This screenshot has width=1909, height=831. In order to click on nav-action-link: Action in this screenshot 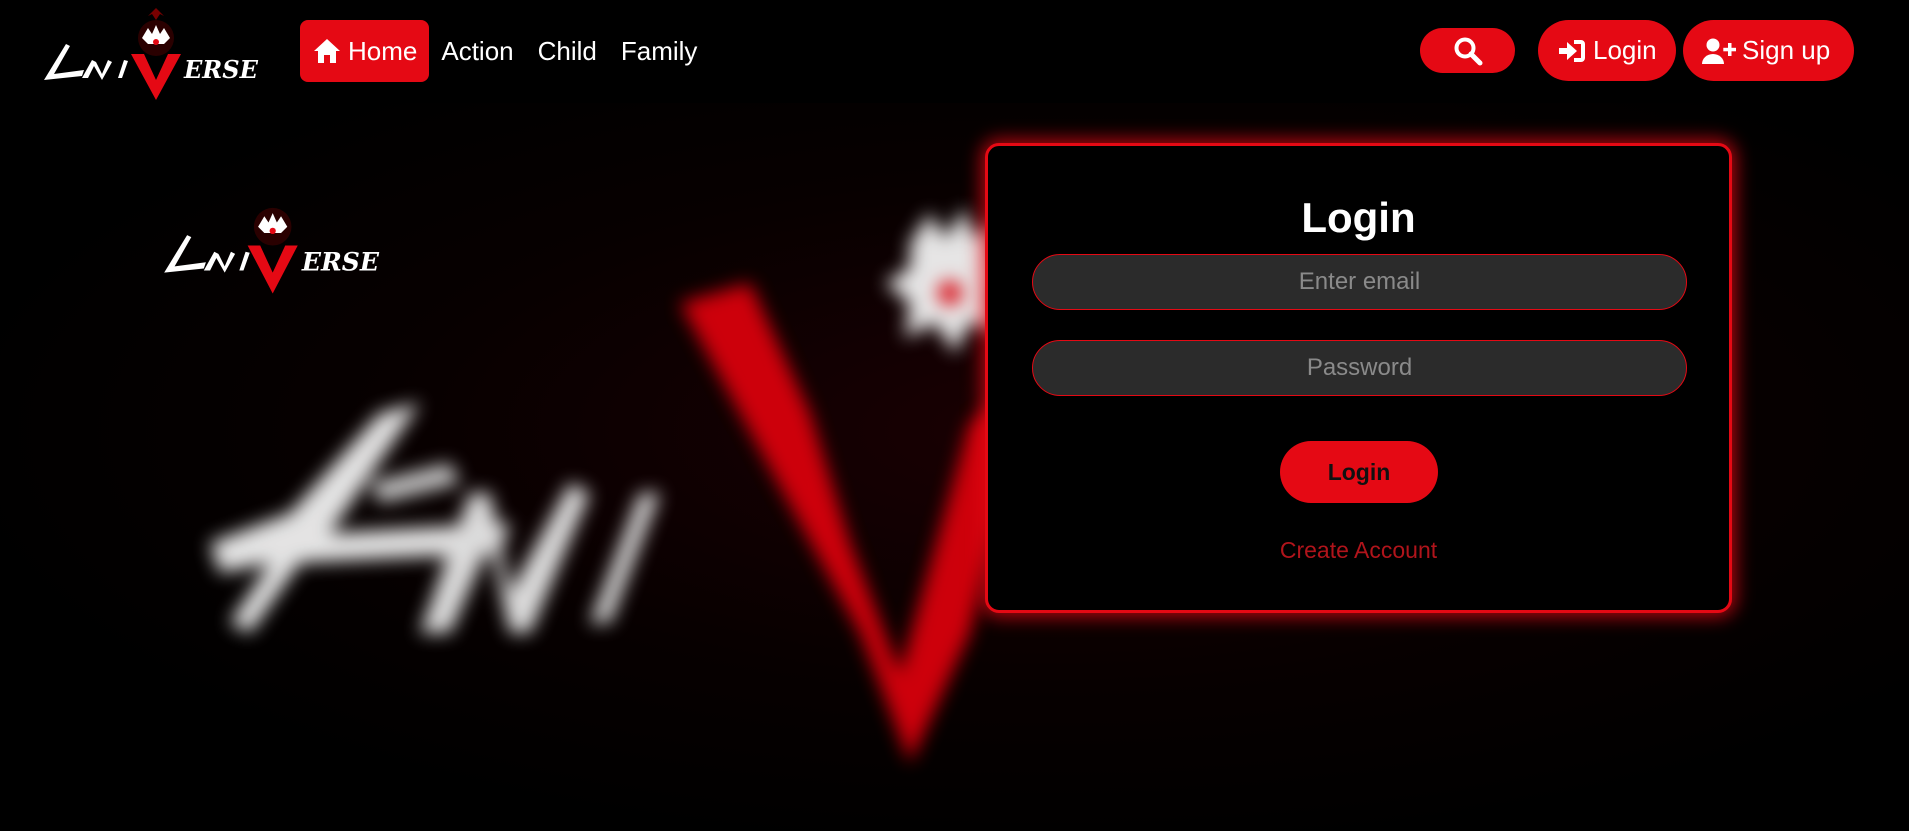, I will do `click(477, 51)`.